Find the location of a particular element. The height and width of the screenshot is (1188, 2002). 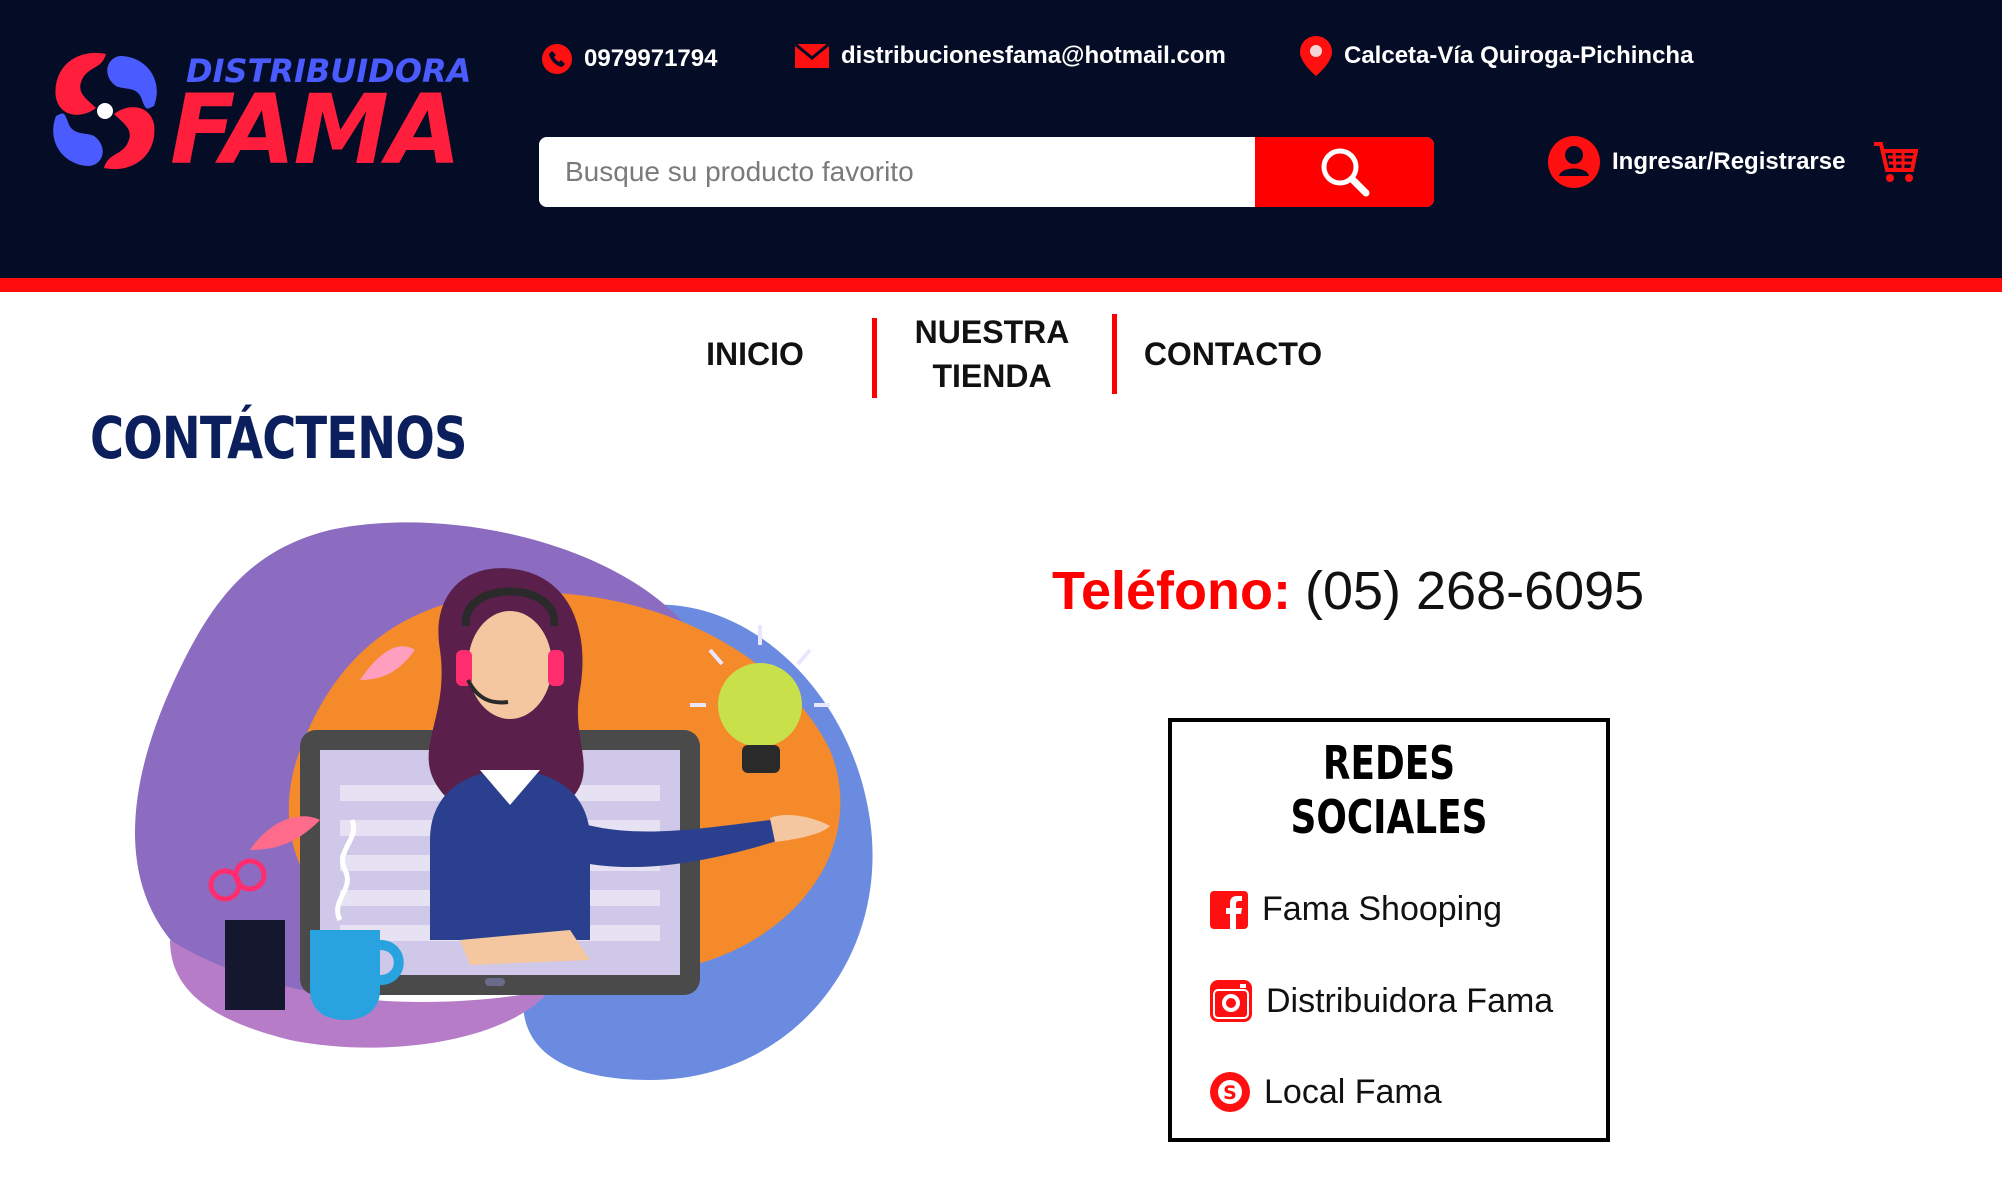

search-icon is located at coordinates (1345, 172).